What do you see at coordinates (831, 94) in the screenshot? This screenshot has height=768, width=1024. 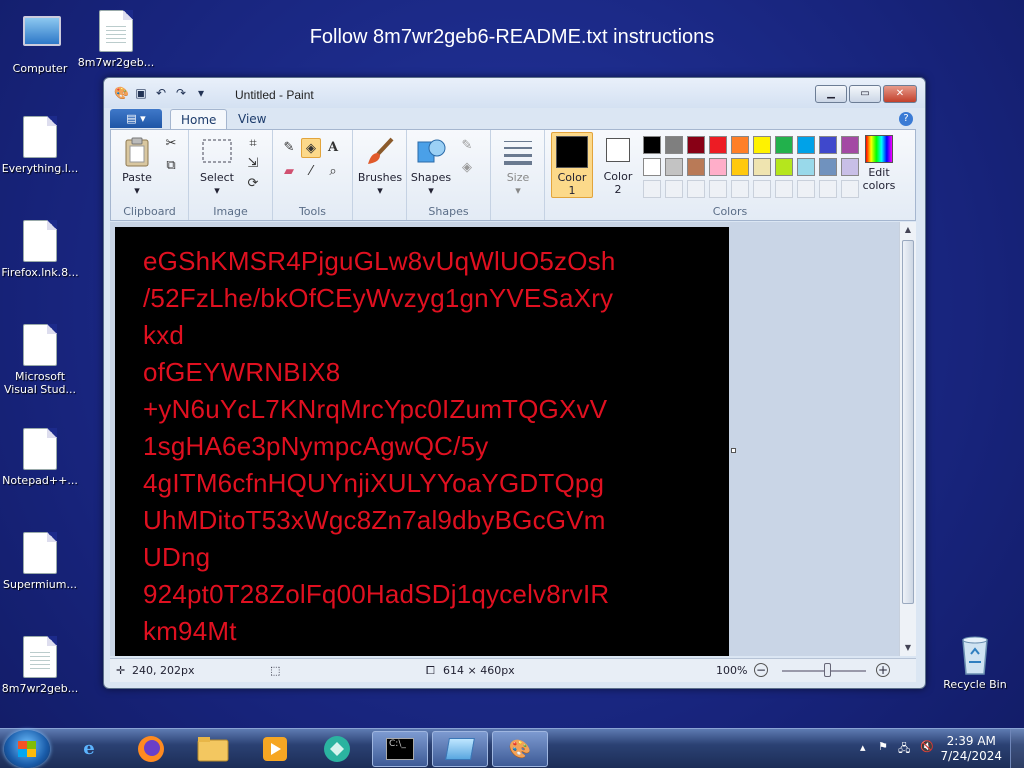 I see `minimize-button: ▁` at bounding box center [831, 94].